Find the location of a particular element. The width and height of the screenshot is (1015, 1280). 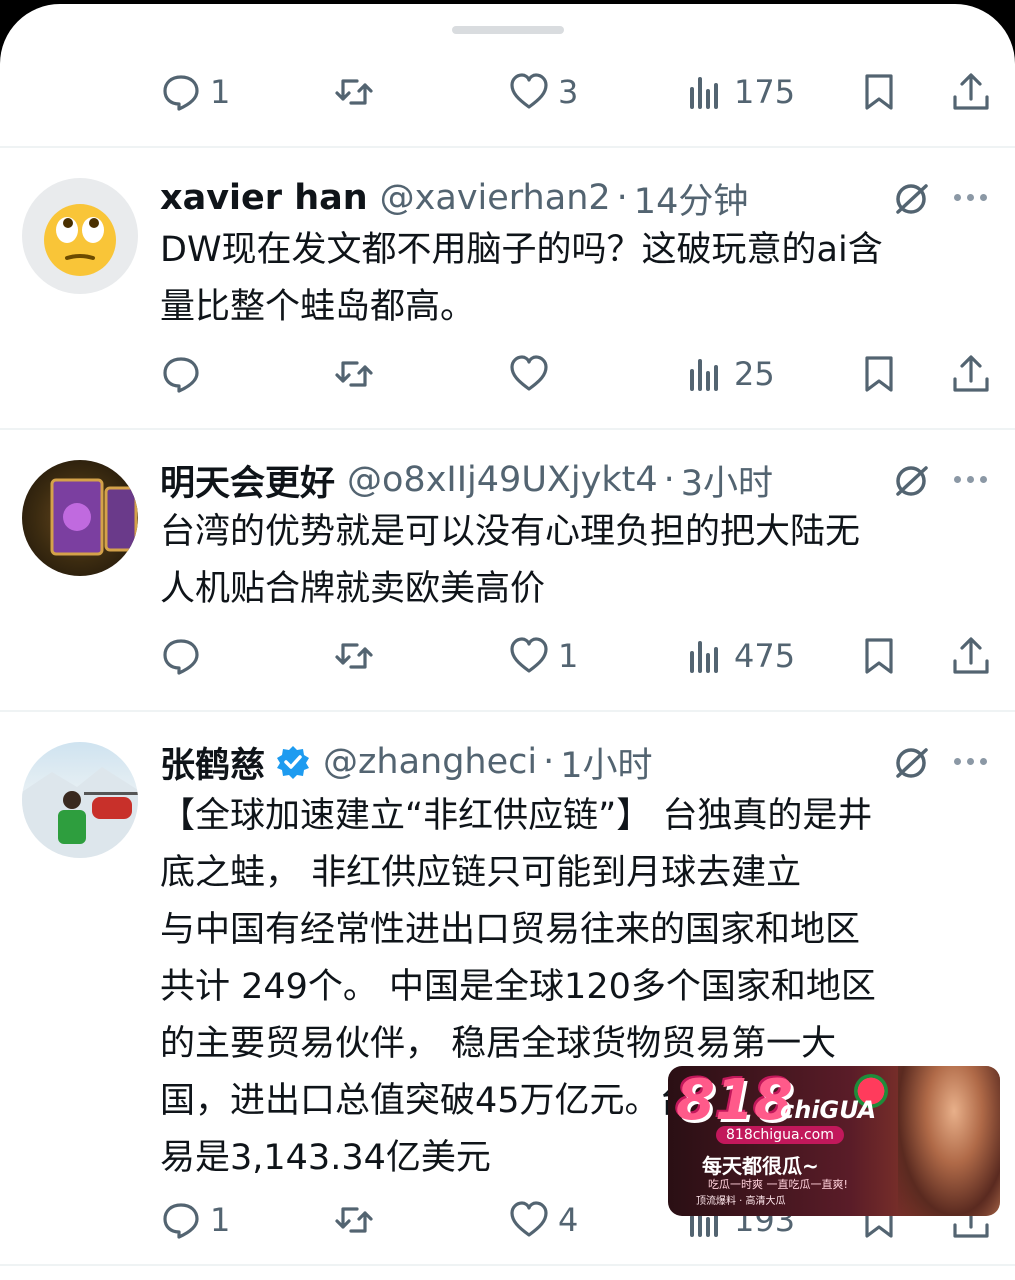

ad-logo: 818 is located at coordinates (734, 1100).